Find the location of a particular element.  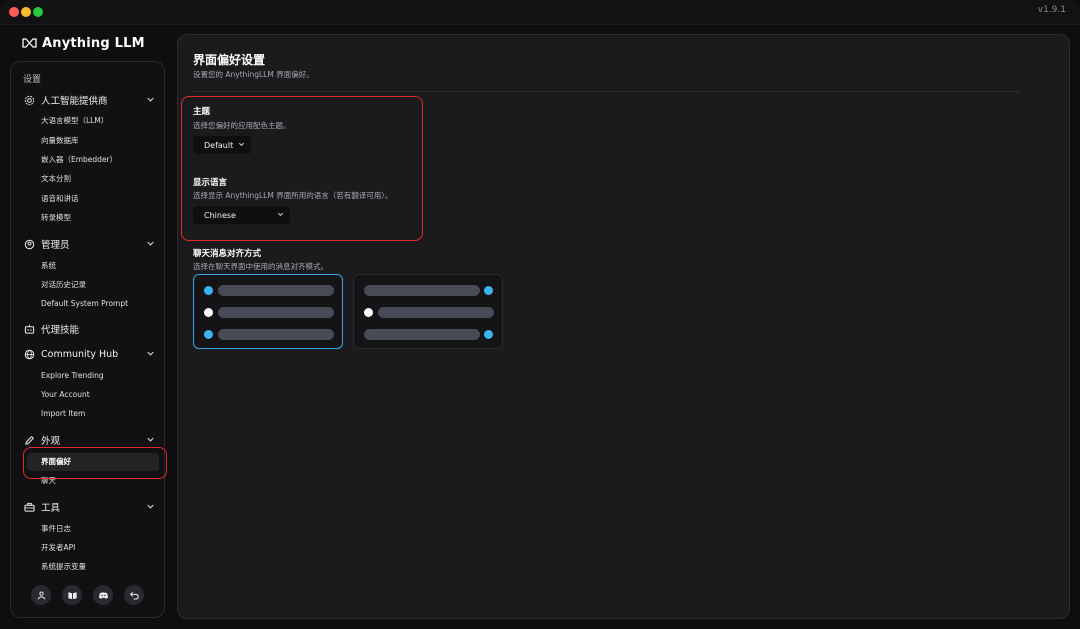

back-button is located at coordinates (134, 595).